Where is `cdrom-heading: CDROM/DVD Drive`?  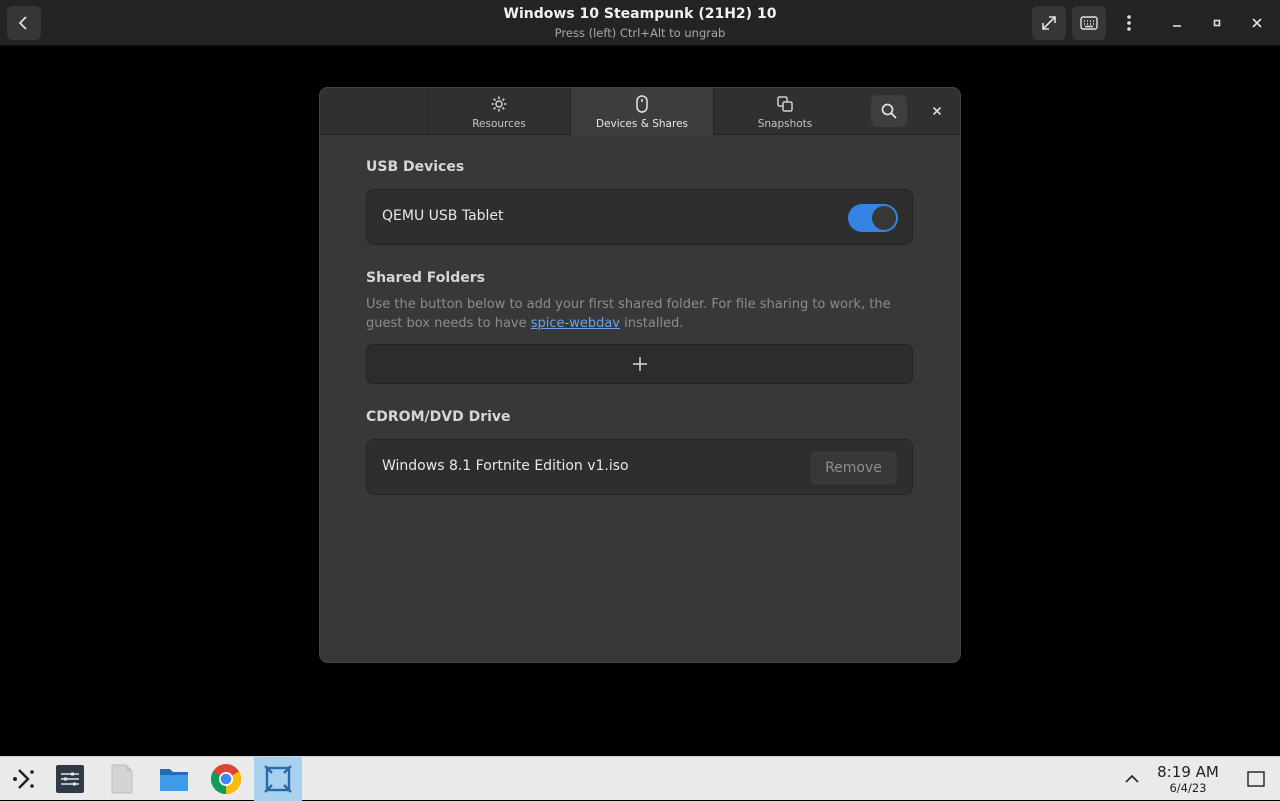
cdrom-heading: CDROM/DVD Drive is located at coordinates (438, 417).